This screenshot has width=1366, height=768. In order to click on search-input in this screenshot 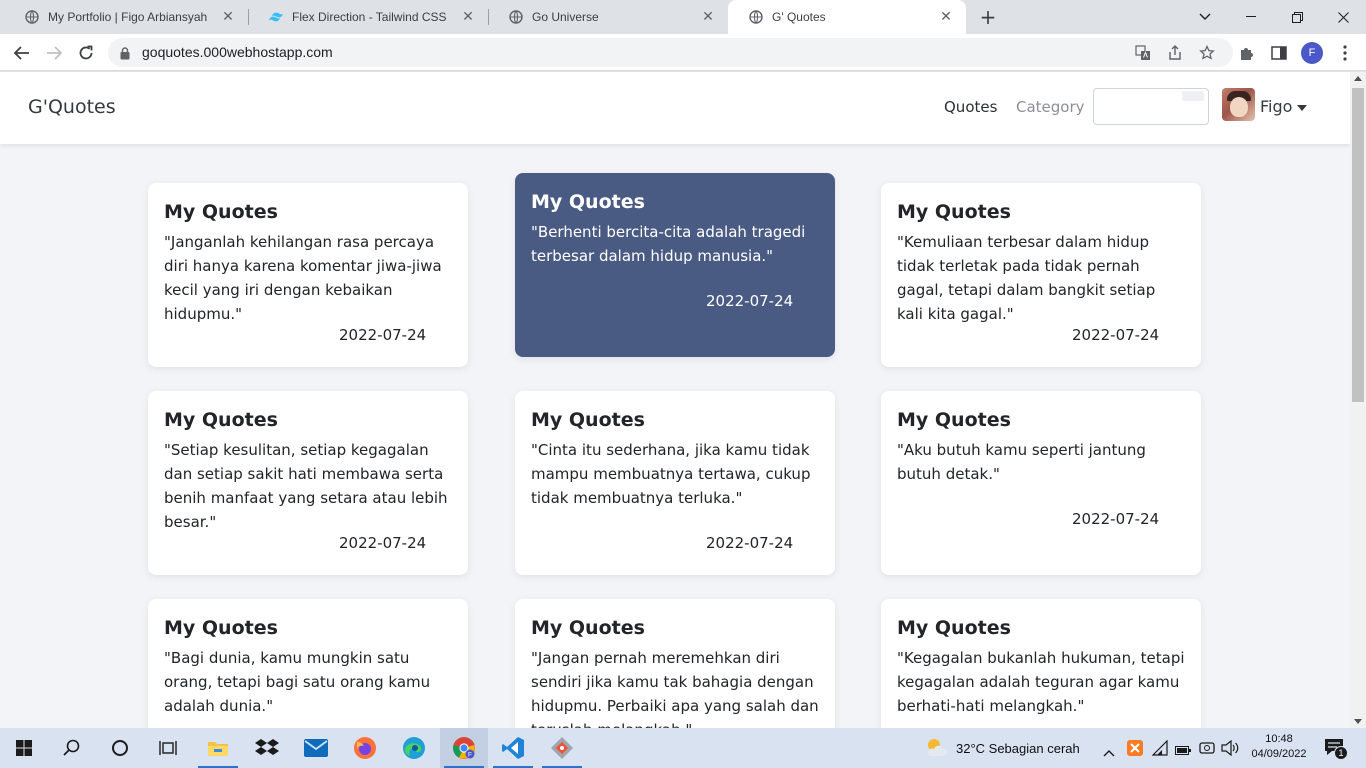, I will do `click(1151, 106)`.